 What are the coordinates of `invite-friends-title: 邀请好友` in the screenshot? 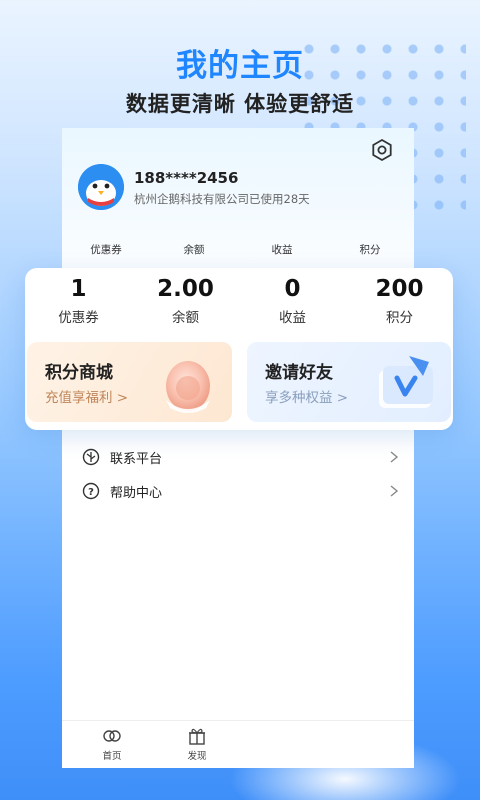 It's located at (299, 373).